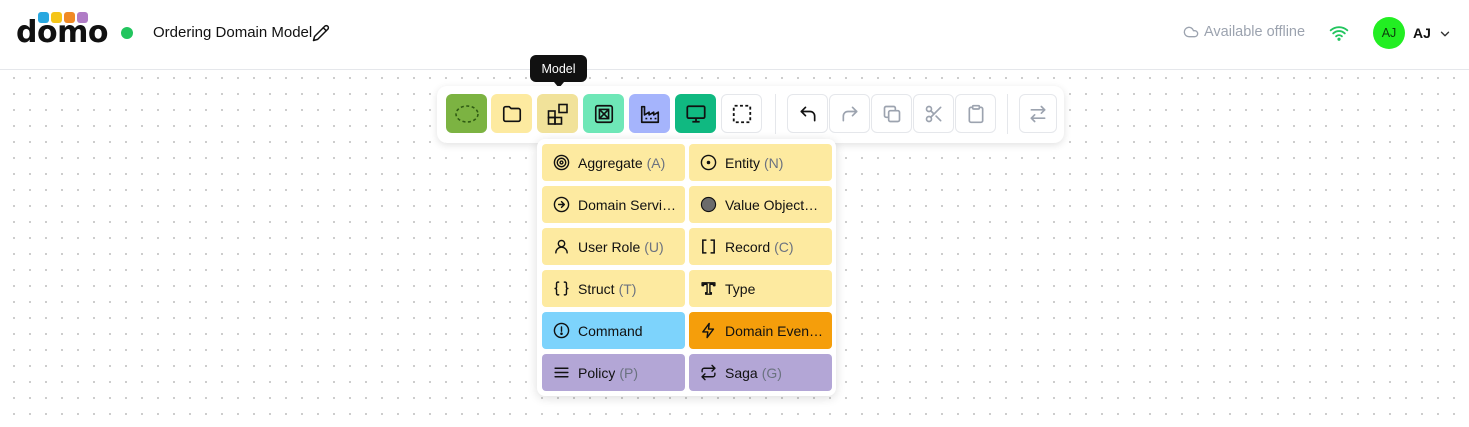 The width and height of the screenshot is (1469, 427). I want to click on arrow-circle-icon, so click(561, 205).